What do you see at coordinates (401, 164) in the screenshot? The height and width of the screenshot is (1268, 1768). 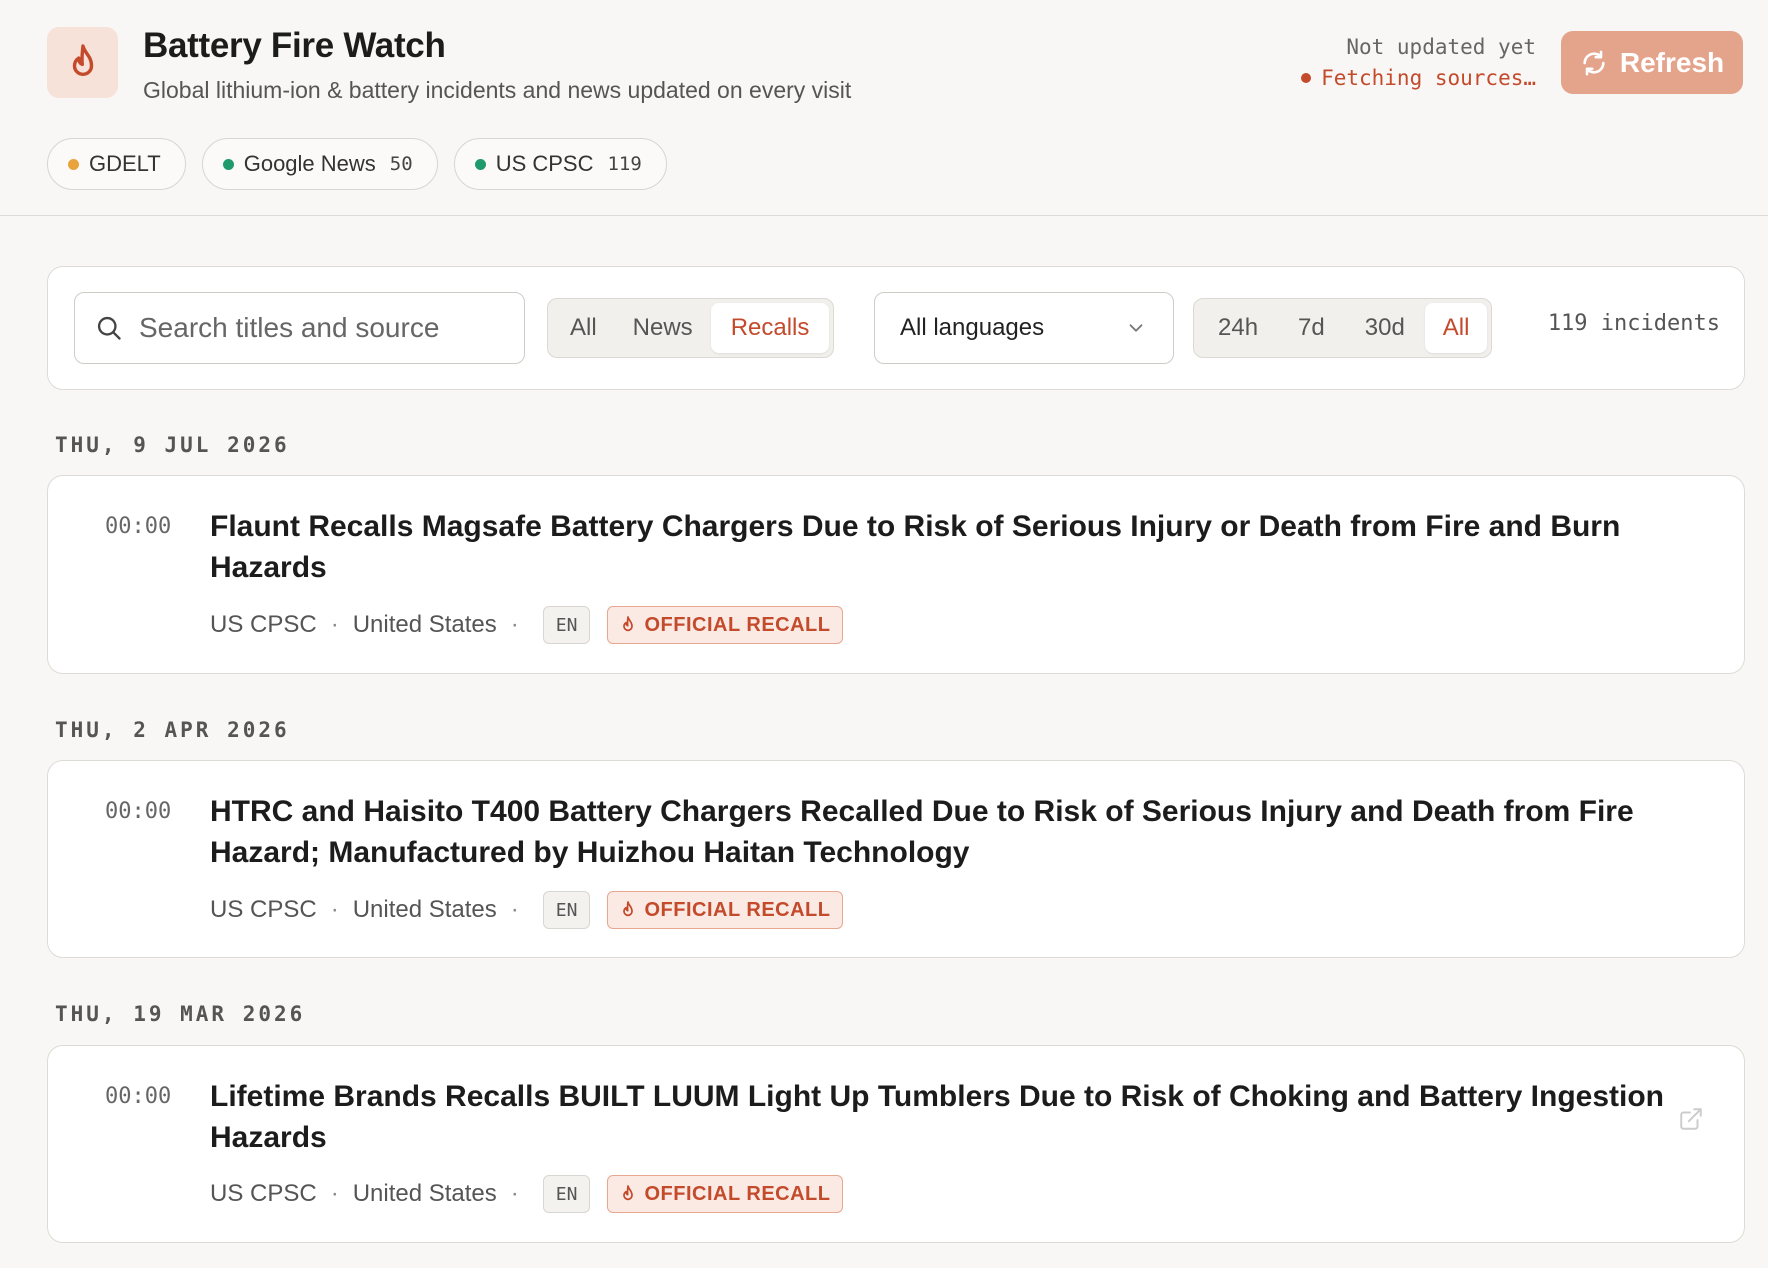 I see `source-count: 50` at bounding box center [401, 164].